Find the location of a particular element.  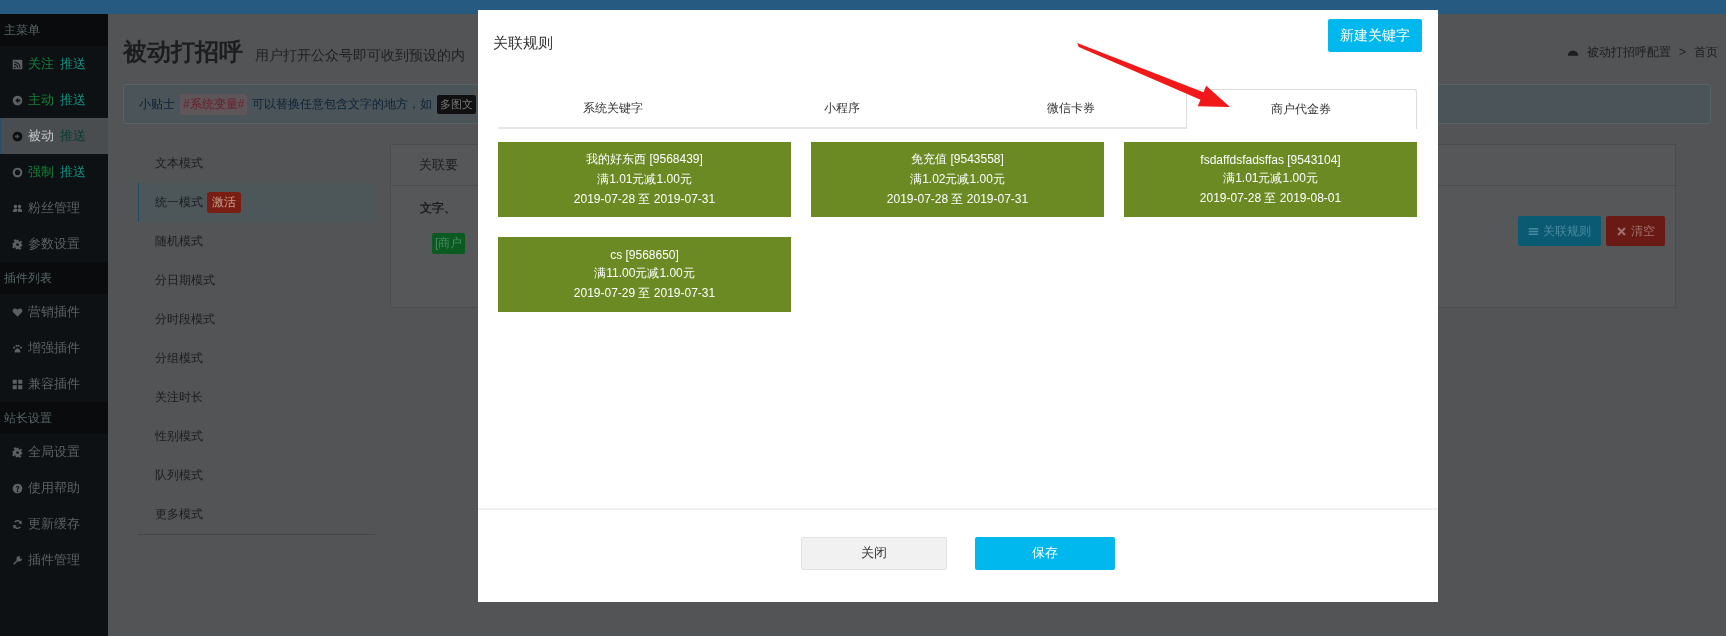

rss-icon is located at coordinates (17, 64).